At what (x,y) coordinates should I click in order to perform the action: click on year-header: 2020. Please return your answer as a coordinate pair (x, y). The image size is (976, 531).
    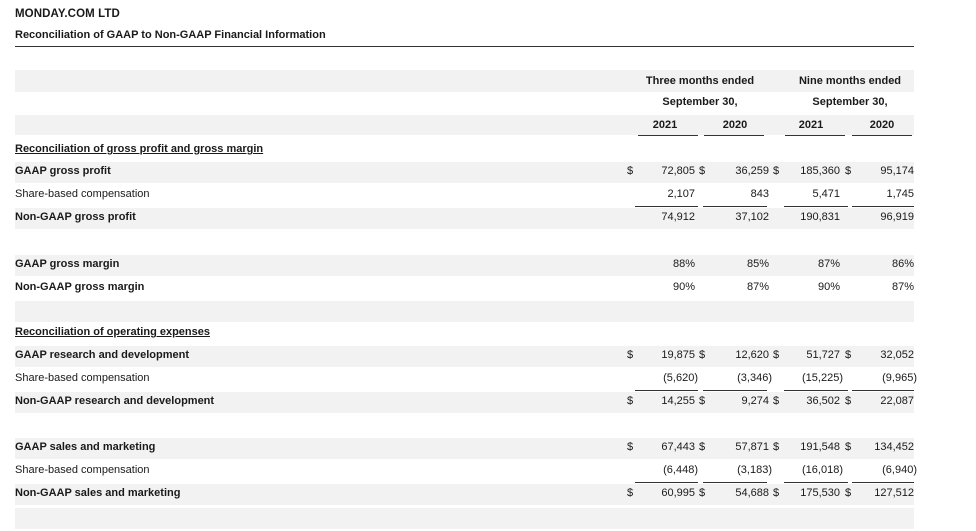
    Looking at the image, I should click on (882, 125).